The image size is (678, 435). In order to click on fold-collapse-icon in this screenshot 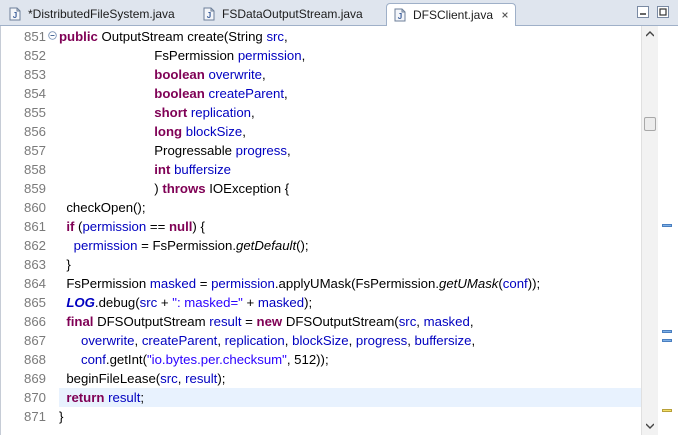, I will do `click(52, 35)`.